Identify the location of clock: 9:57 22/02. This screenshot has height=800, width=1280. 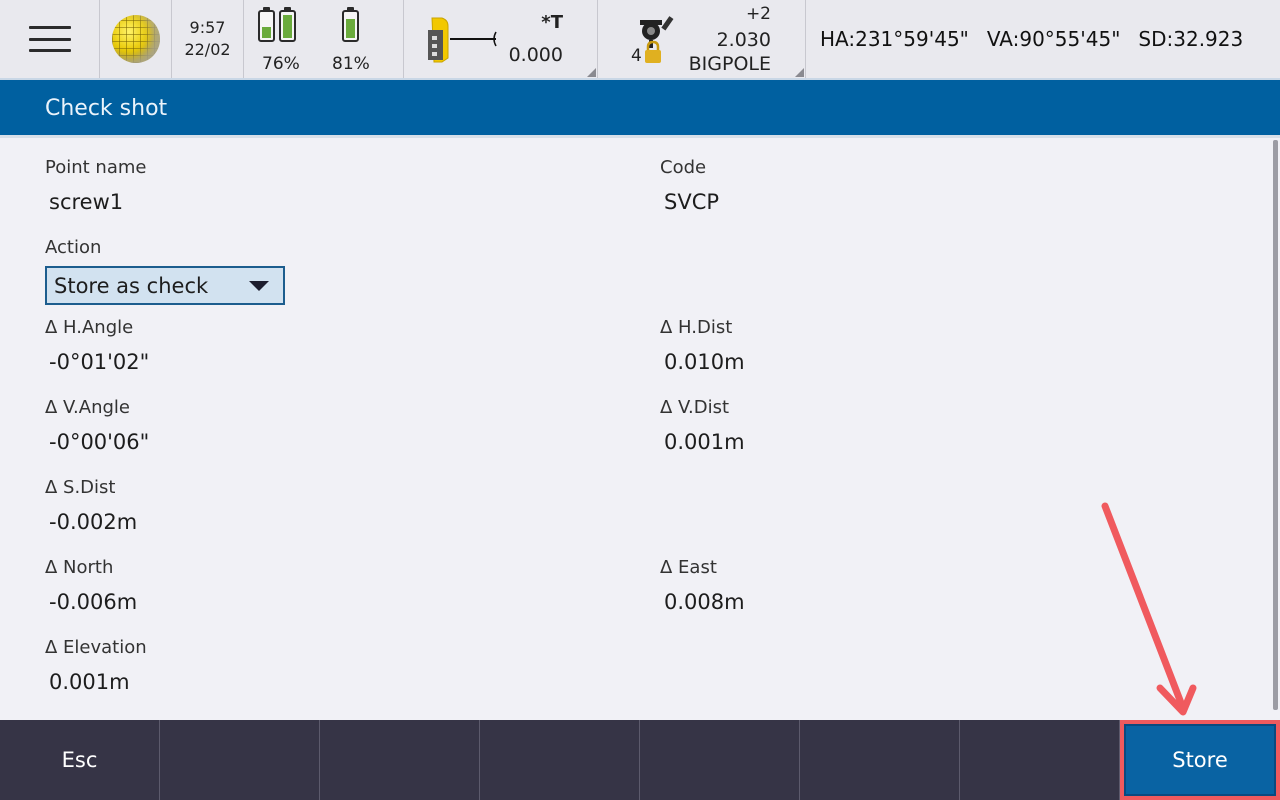
(208, 39).